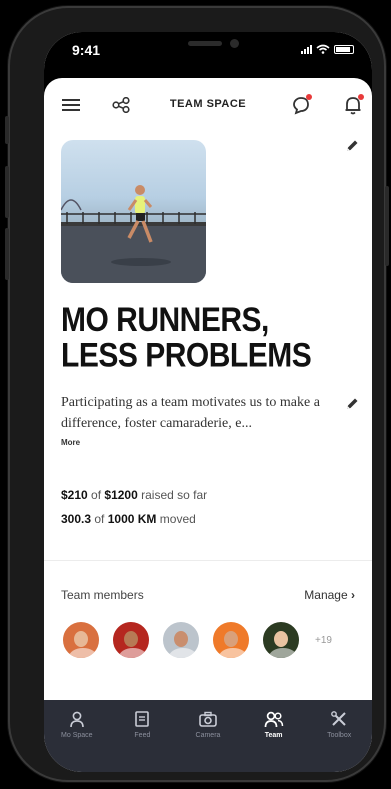 The image size is (391, 789). Describe the element at coordinates (99, 519) in the screenshot. I see `moved-of: of` at that location.